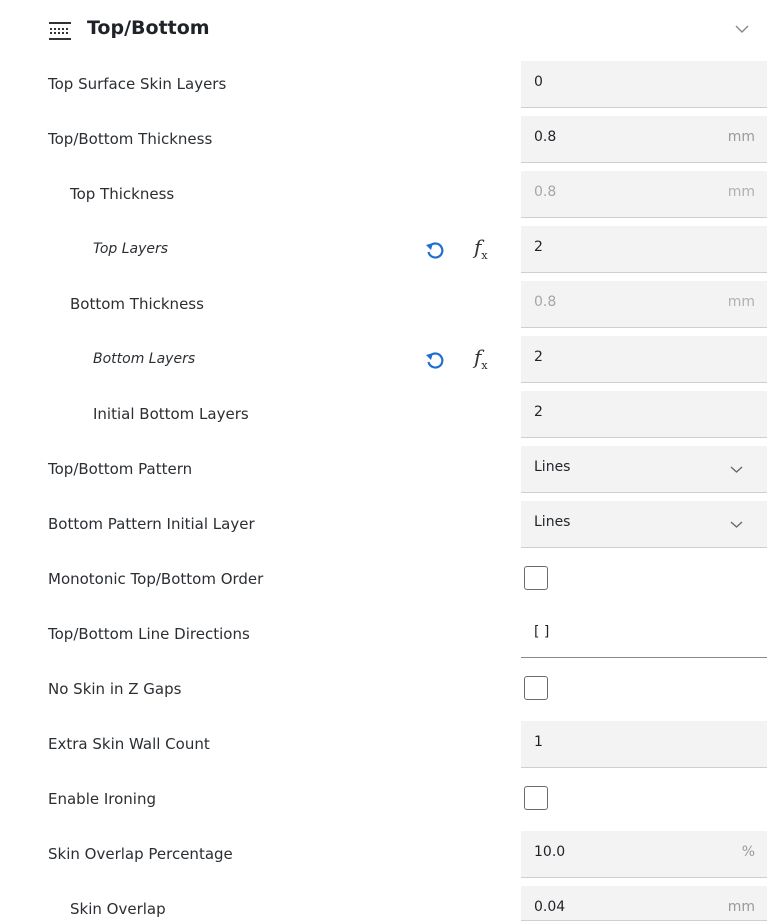  Describe the element at coordinates (383, 690) in the screenshot. I see `setting-row-no-skin-z-gaps: No Skin in Z Gaps` at that location.